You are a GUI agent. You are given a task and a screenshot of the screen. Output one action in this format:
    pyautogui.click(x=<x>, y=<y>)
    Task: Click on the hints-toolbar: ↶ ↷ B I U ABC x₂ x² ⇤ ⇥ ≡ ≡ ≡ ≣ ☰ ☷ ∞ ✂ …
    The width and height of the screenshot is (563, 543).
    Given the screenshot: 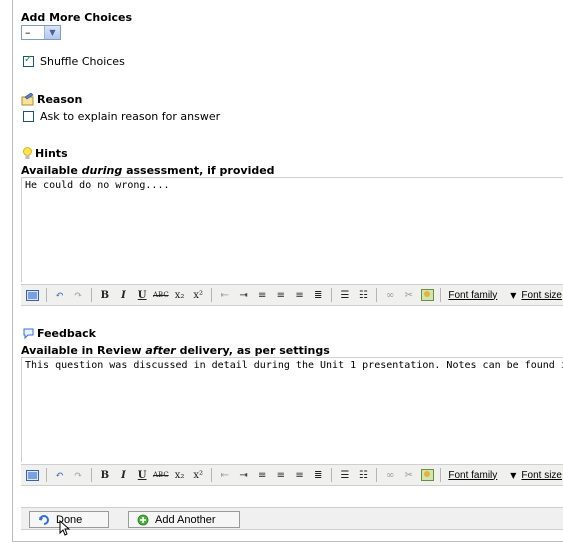 What is the action you would take?
    pyautogui.click(x=292, y=295)
    